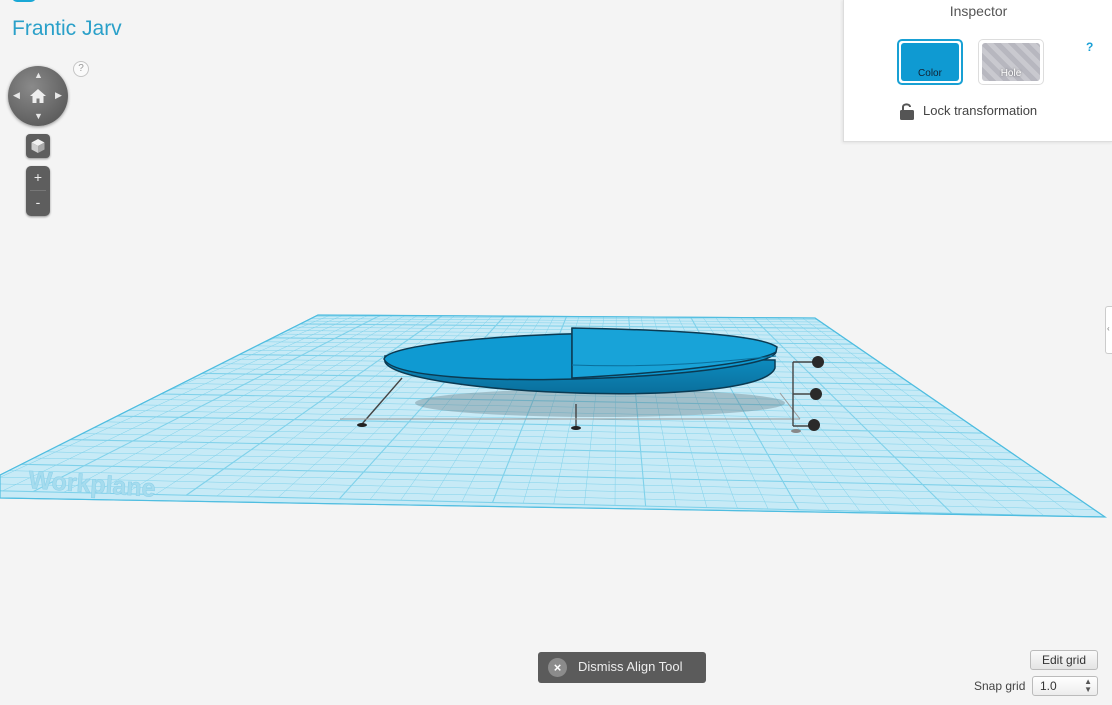  I want to click on unlock-icon, so click(907, 111).